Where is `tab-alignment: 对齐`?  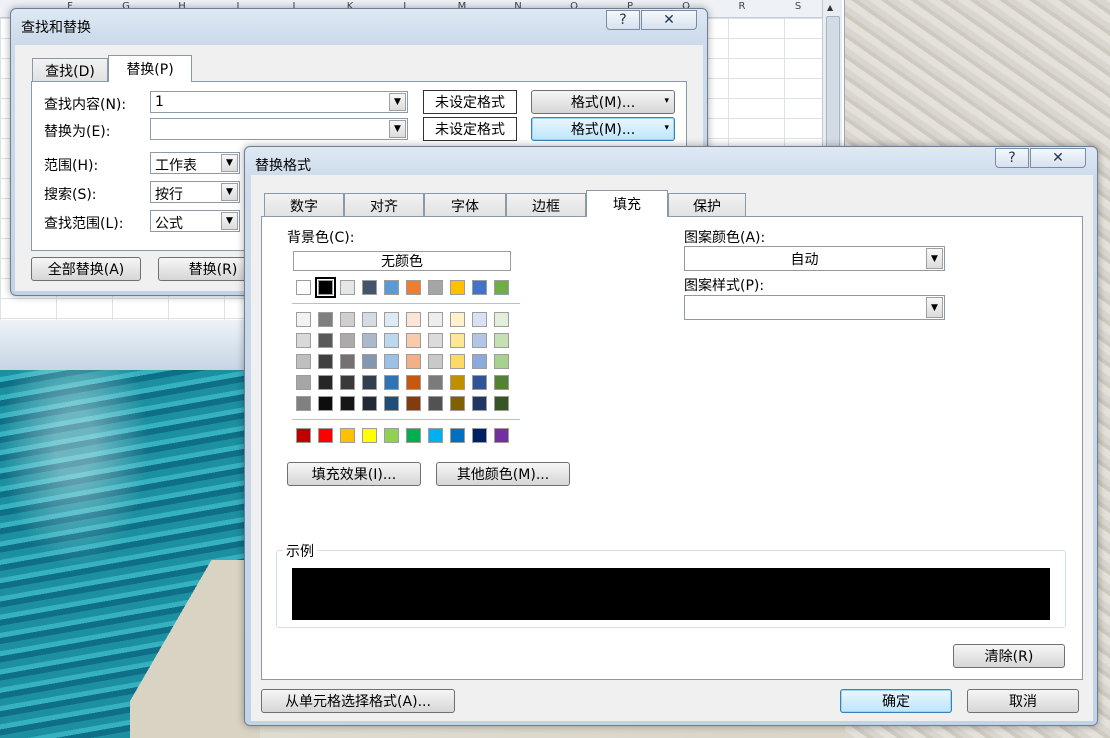 tab-alignment: 对齐 is located at coordinates (384, 205).